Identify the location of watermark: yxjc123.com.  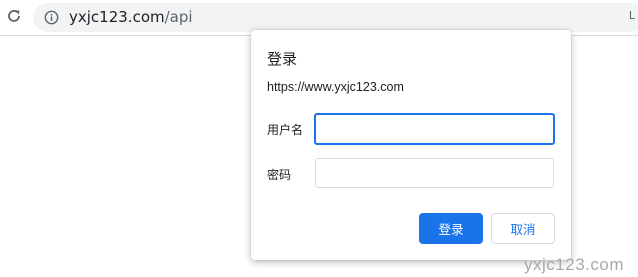
(574, 264).